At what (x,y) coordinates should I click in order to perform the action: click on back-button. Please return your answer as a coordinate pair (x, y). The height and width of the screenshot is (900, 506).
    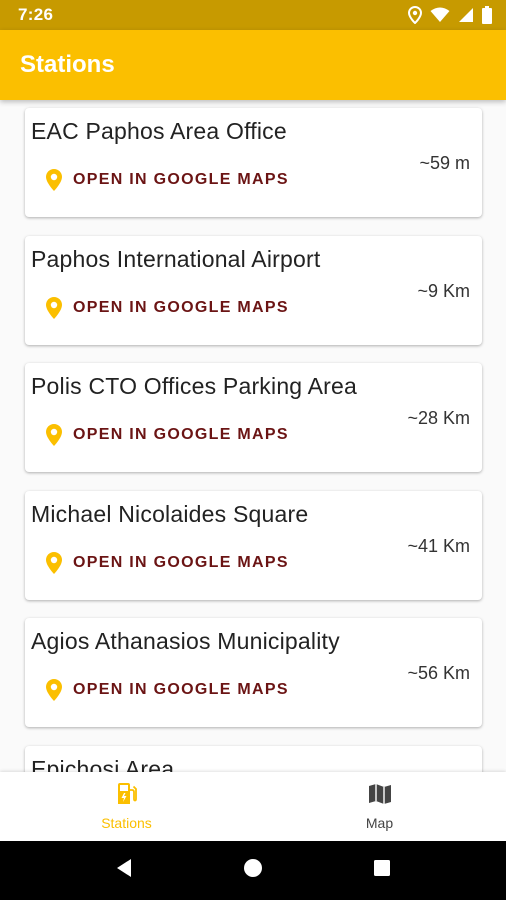
    Looking at the image, I should click on (124, 871).